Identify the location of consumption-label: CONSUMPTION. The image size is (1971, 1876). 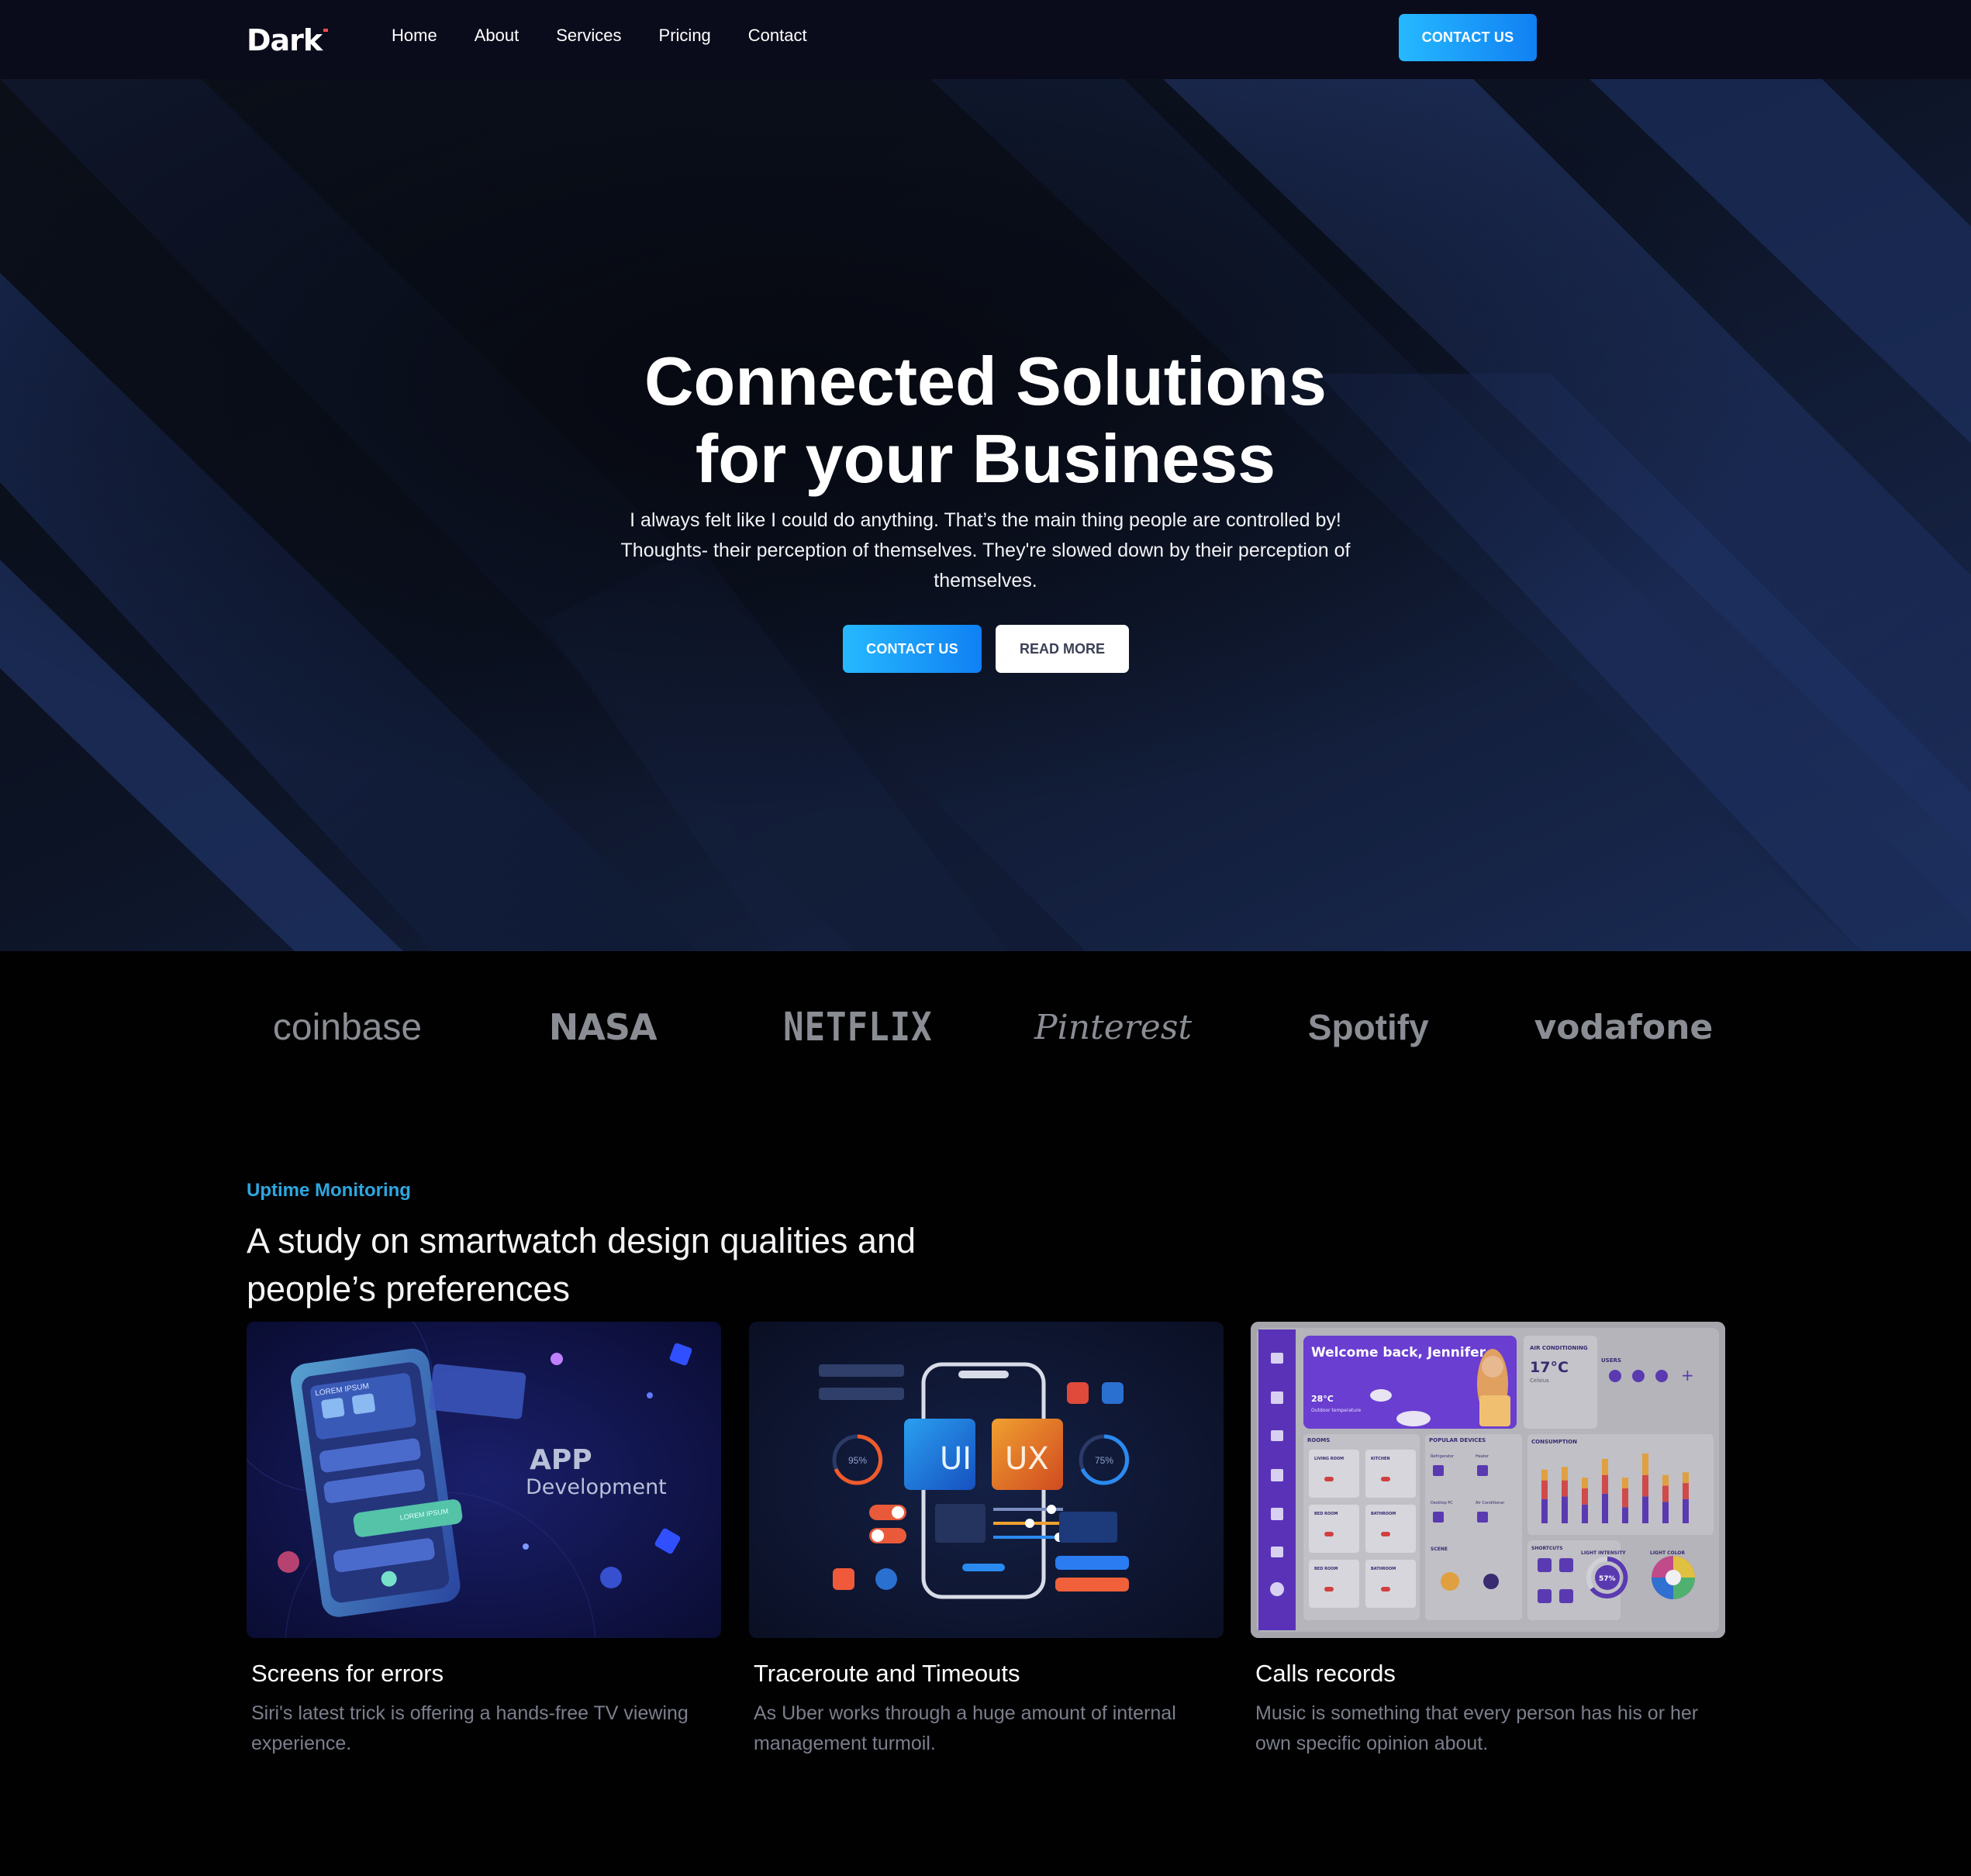
(1554, 1442).